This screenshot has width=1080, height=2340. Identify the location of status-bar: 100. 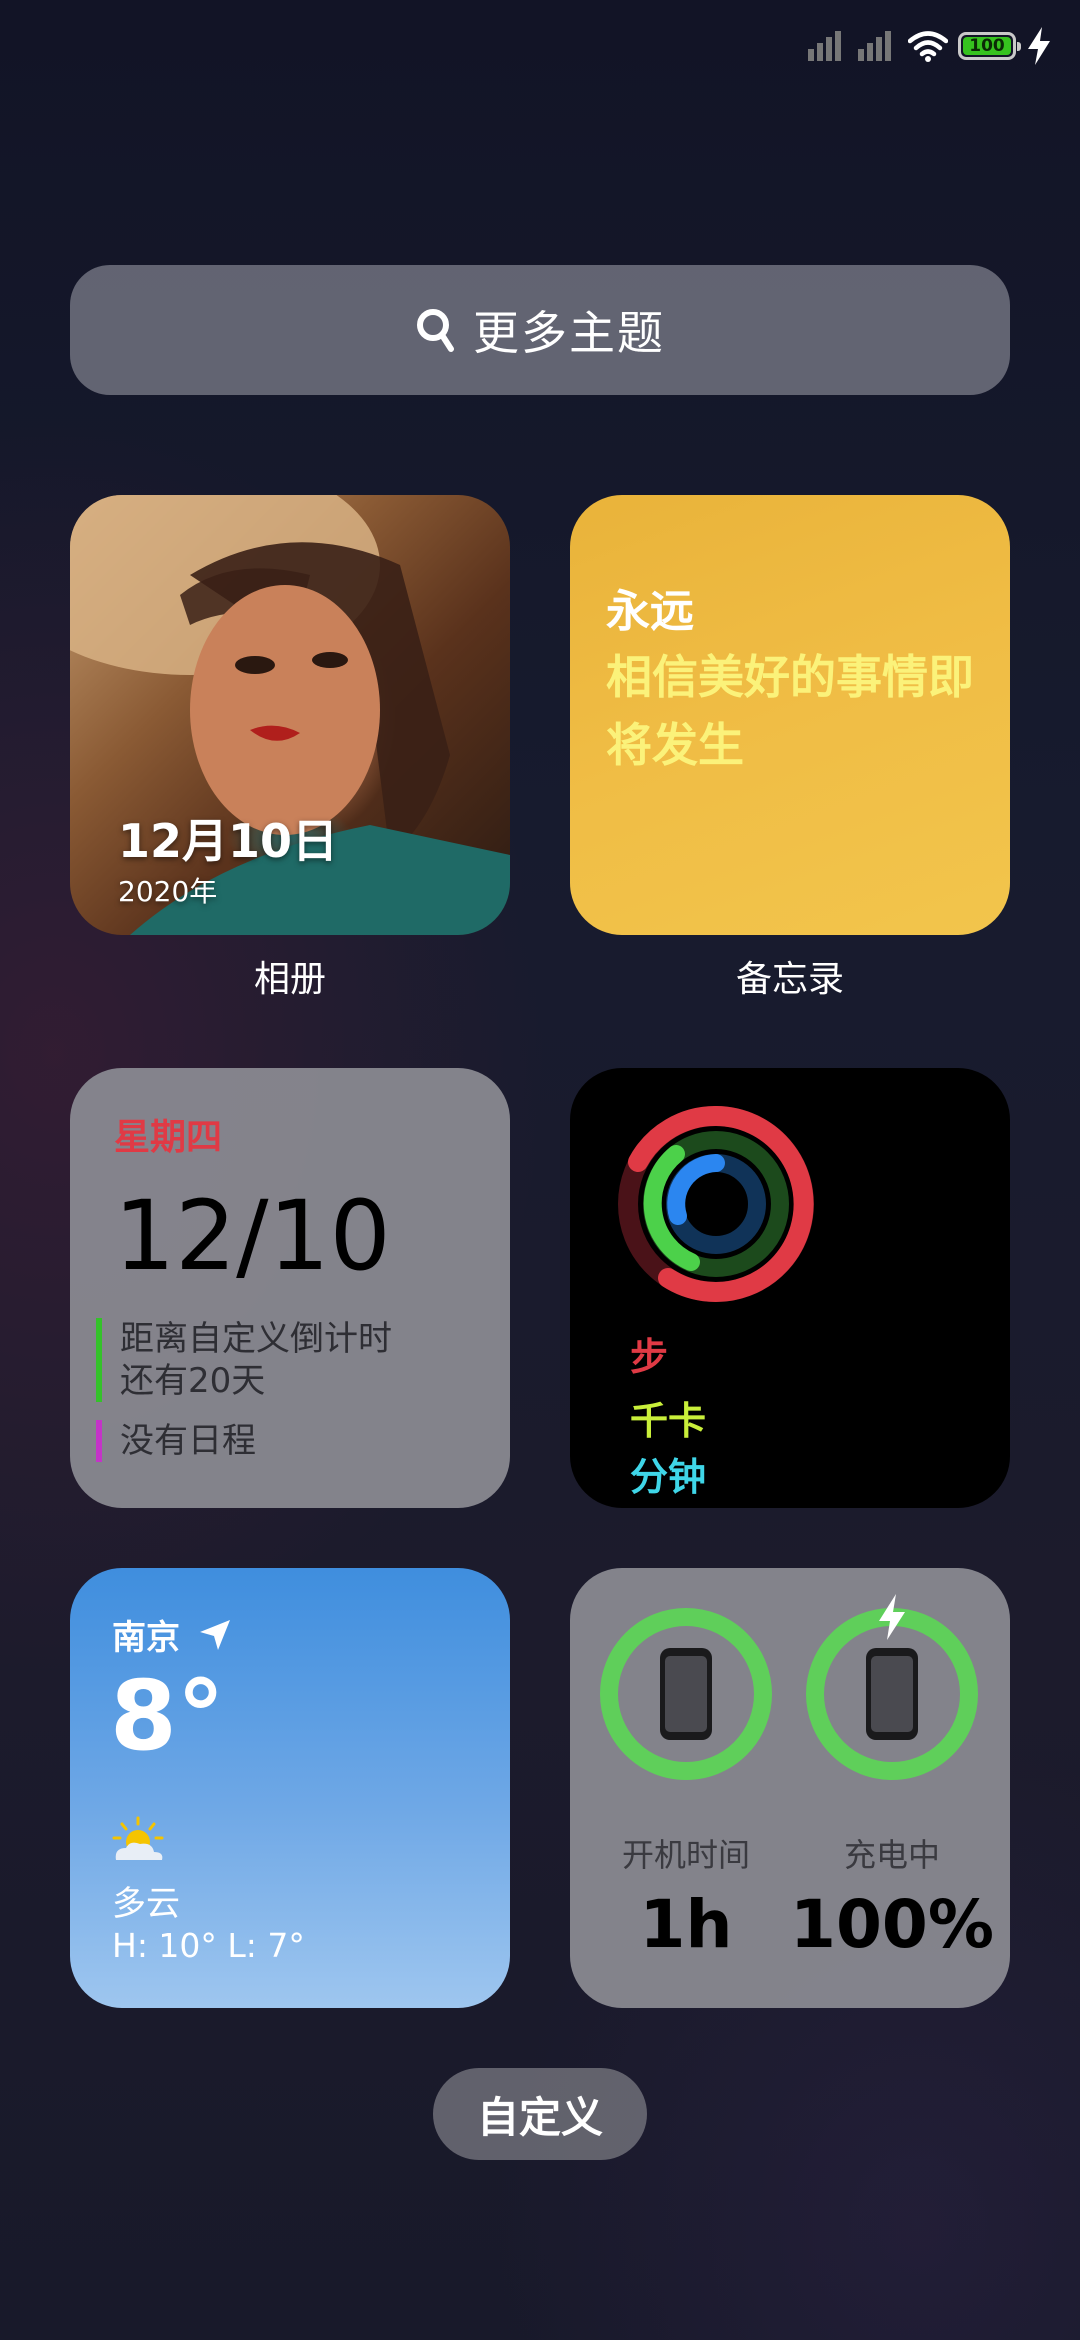
(930, 46).